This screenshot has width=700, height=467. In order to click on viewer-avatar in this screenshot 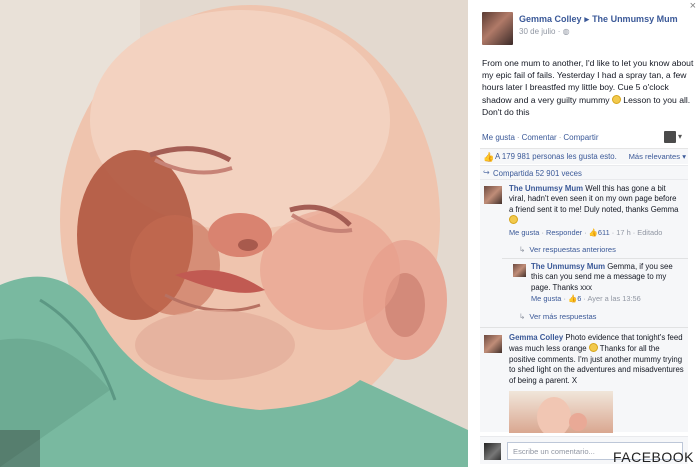, I will do `click(492, 451)`.